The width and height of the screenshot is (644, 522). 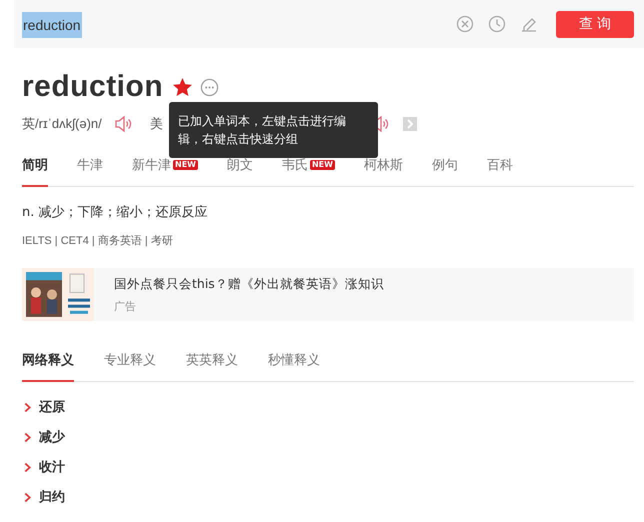 I want to click on dictionary-tab: 简明, so click(x=35, y=169).